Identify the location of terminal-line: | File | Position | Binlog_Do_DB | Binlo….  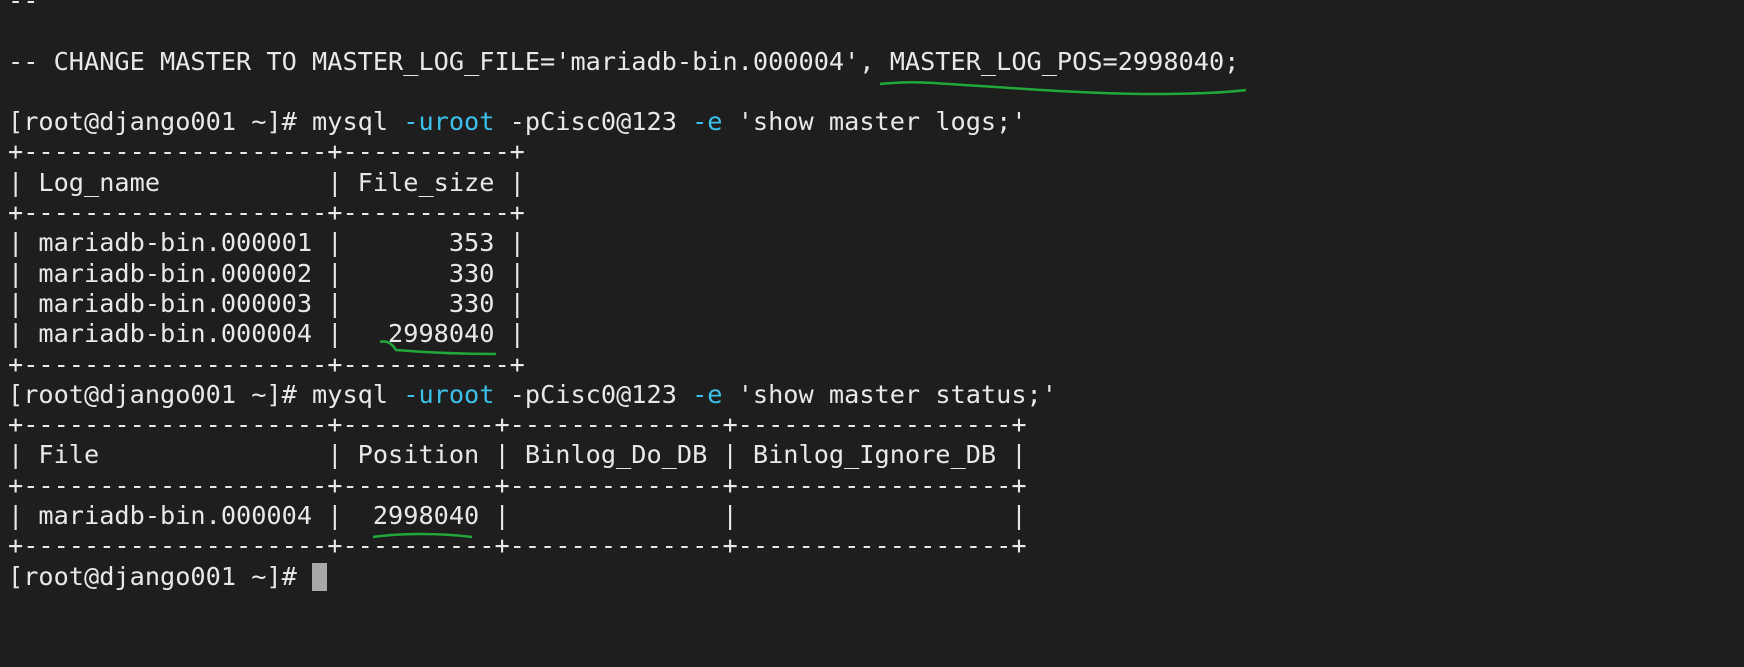
(623, 455).